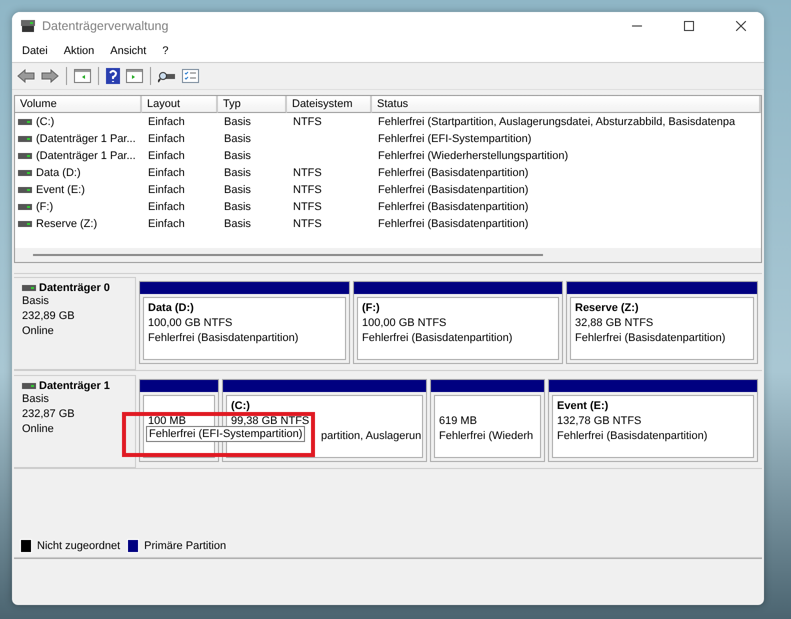 The width and height of the screenshot is (791, 619). I want to click on partition-block: Data (D:) 100,00 GB NTFS Fehlerfrei (Basisdatenpartition), so click(244, 322).